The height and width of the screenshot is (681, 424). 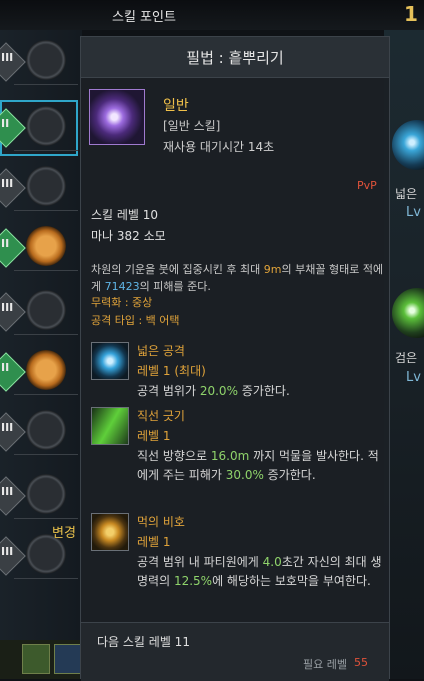 I want to click on wide-attack-icon, so click(x=110, y=361).